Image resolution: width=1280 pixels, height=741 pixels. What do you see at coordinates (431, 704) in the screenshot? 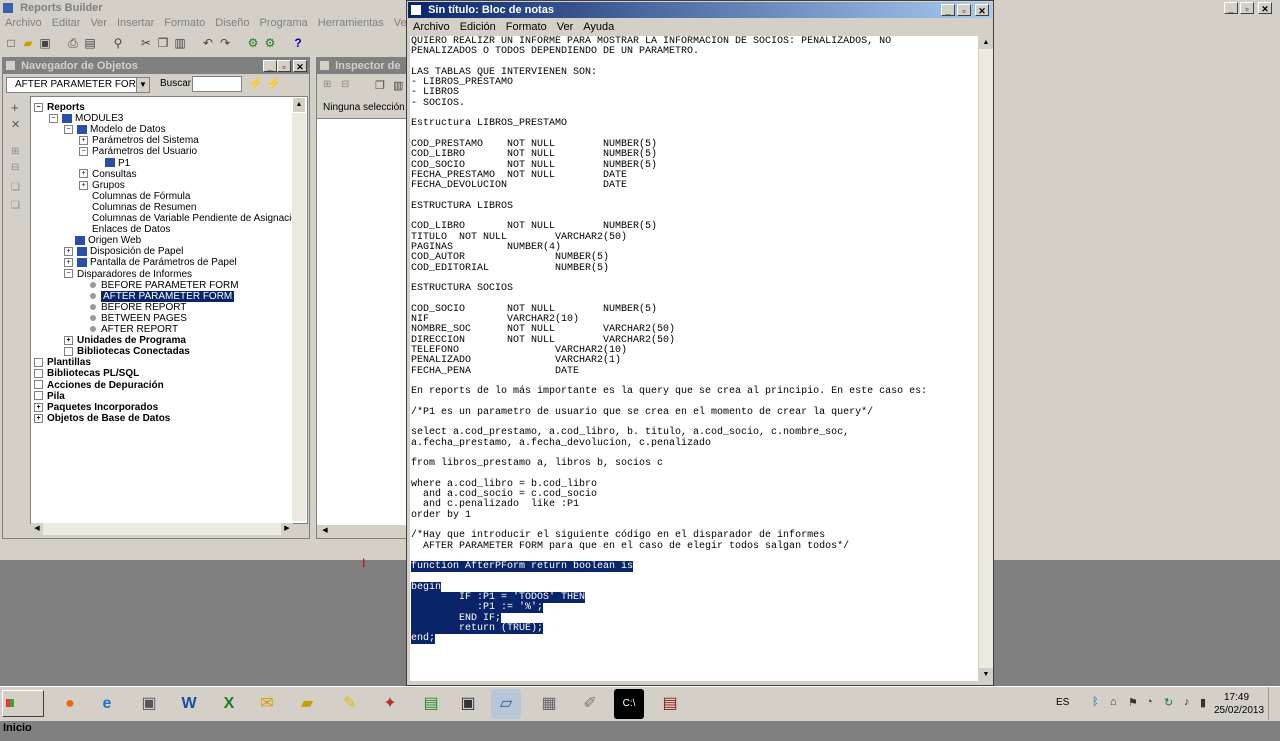
I see `chart-app-icon: ▤` at bounding box center [431, 704].